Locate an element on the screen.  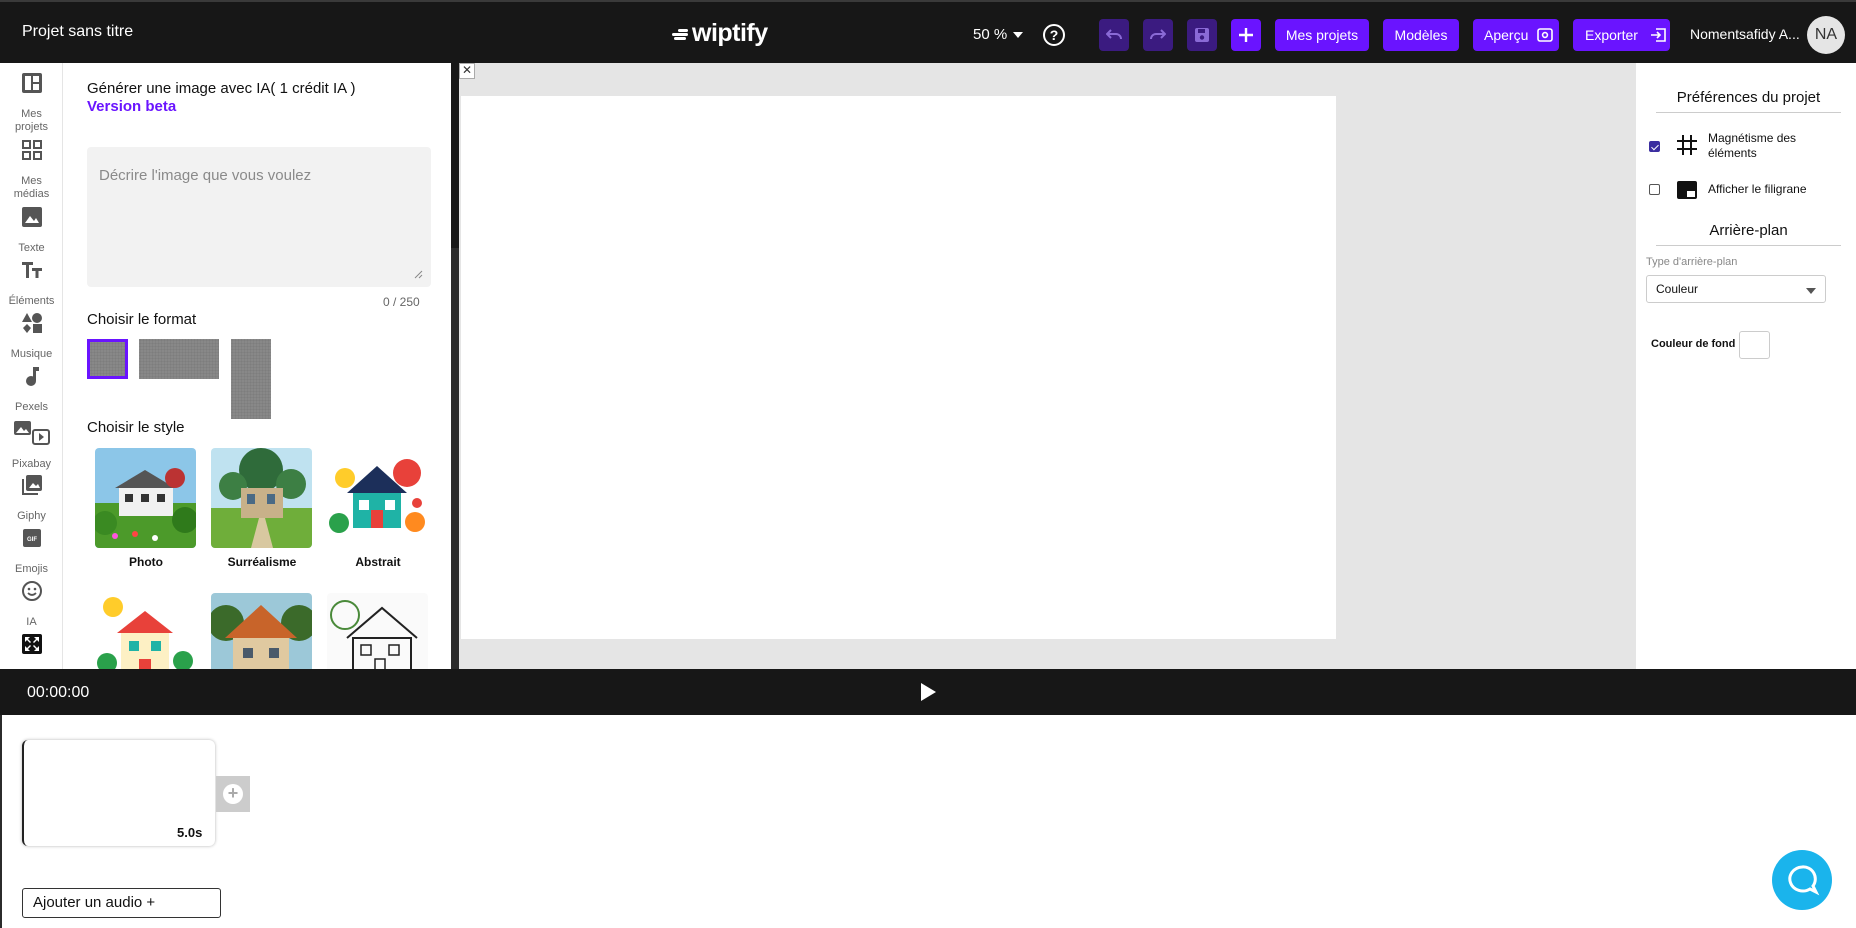
wiptify-logo: wiptify is located at coordinates (720, 33).